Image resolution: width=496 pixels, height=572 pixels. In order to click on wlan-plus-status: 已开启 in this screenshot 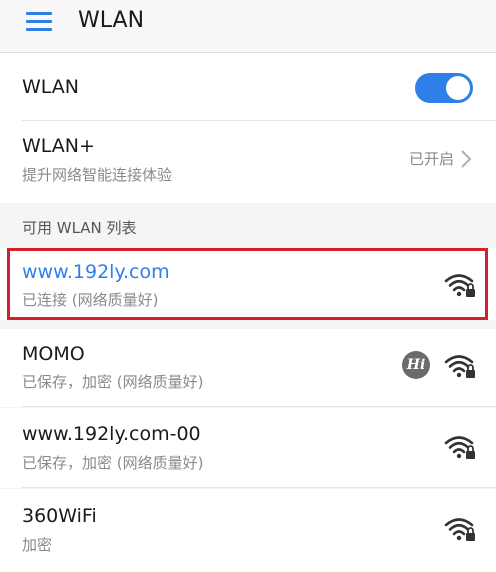, I will do `click(431, 159)`.